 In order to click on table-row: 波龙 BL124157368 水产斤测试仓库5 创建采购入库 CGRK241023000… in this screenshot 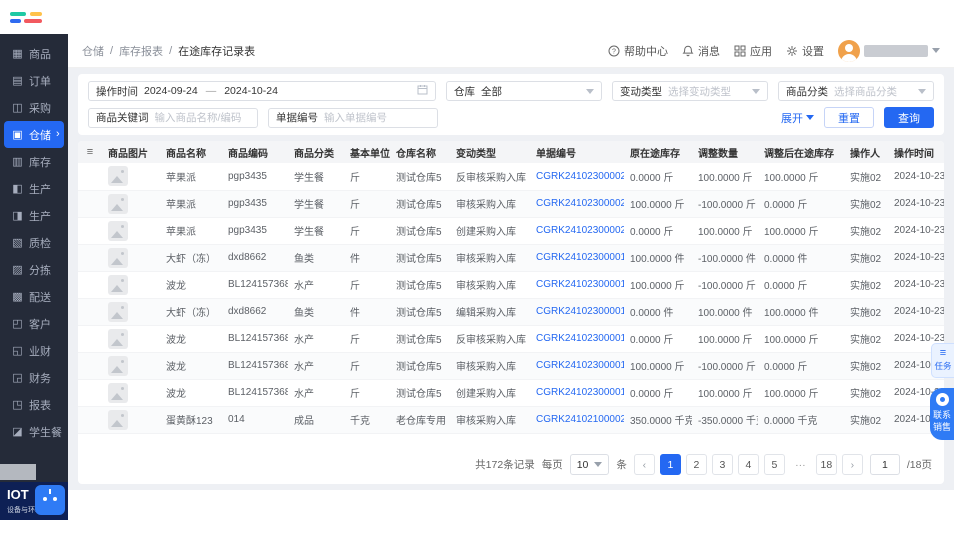, I will do `click(511, 393)`.